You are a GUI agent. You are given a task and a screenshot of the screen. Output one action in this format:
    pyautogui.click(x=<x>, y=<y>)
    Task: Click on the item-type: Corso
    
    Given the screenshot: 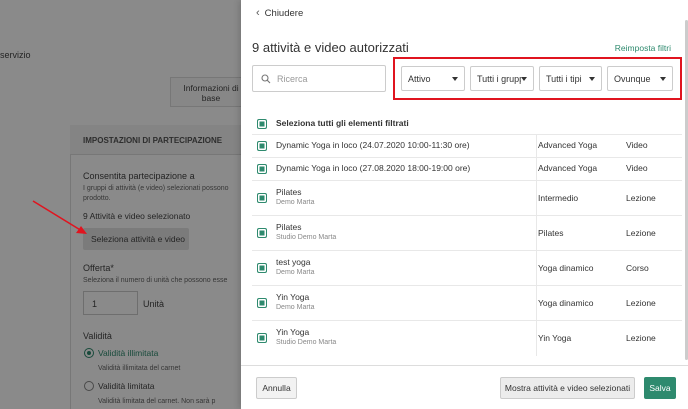 What is the action you would take?
    pyautogui.click(x=637, y=268)
    